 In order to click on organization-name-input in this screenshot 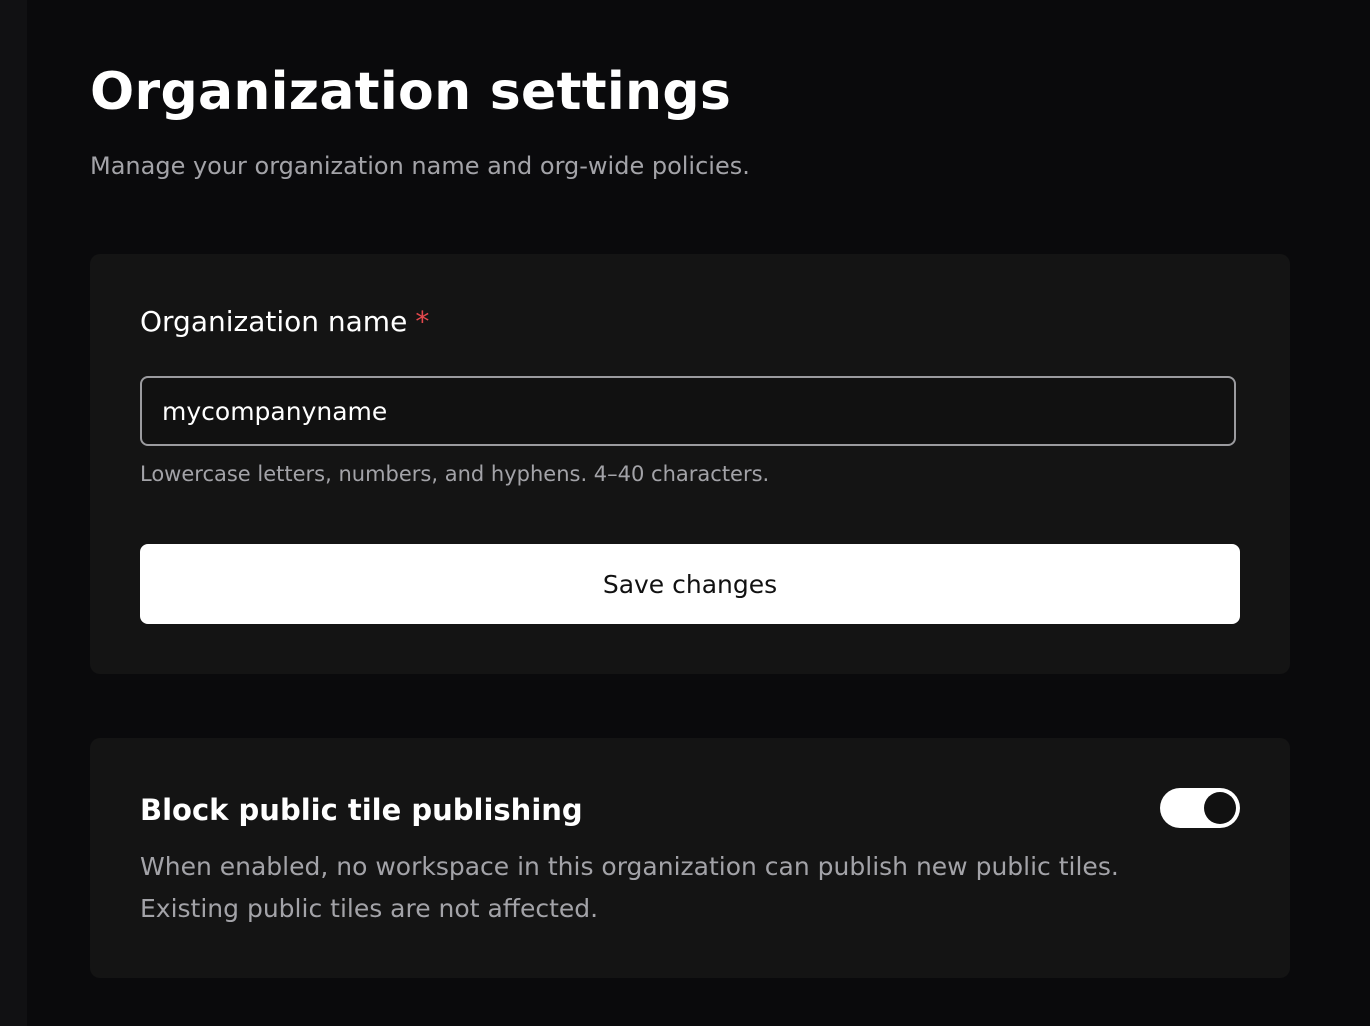, I will do `click(688, 411)`.